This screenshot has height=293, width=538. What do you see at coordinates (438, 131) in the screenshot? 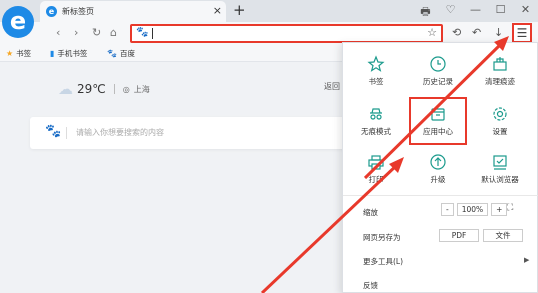
I see `menu-item-label: 应用中心` at bounding box center [438, 131].